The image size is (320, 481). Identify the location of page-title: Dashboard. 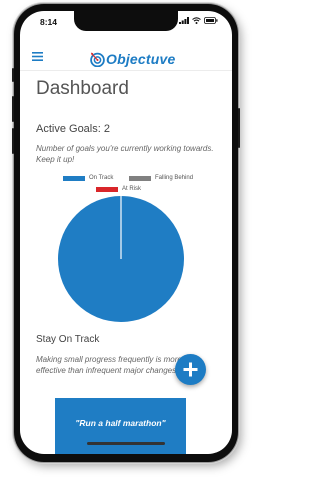
(82, 88).